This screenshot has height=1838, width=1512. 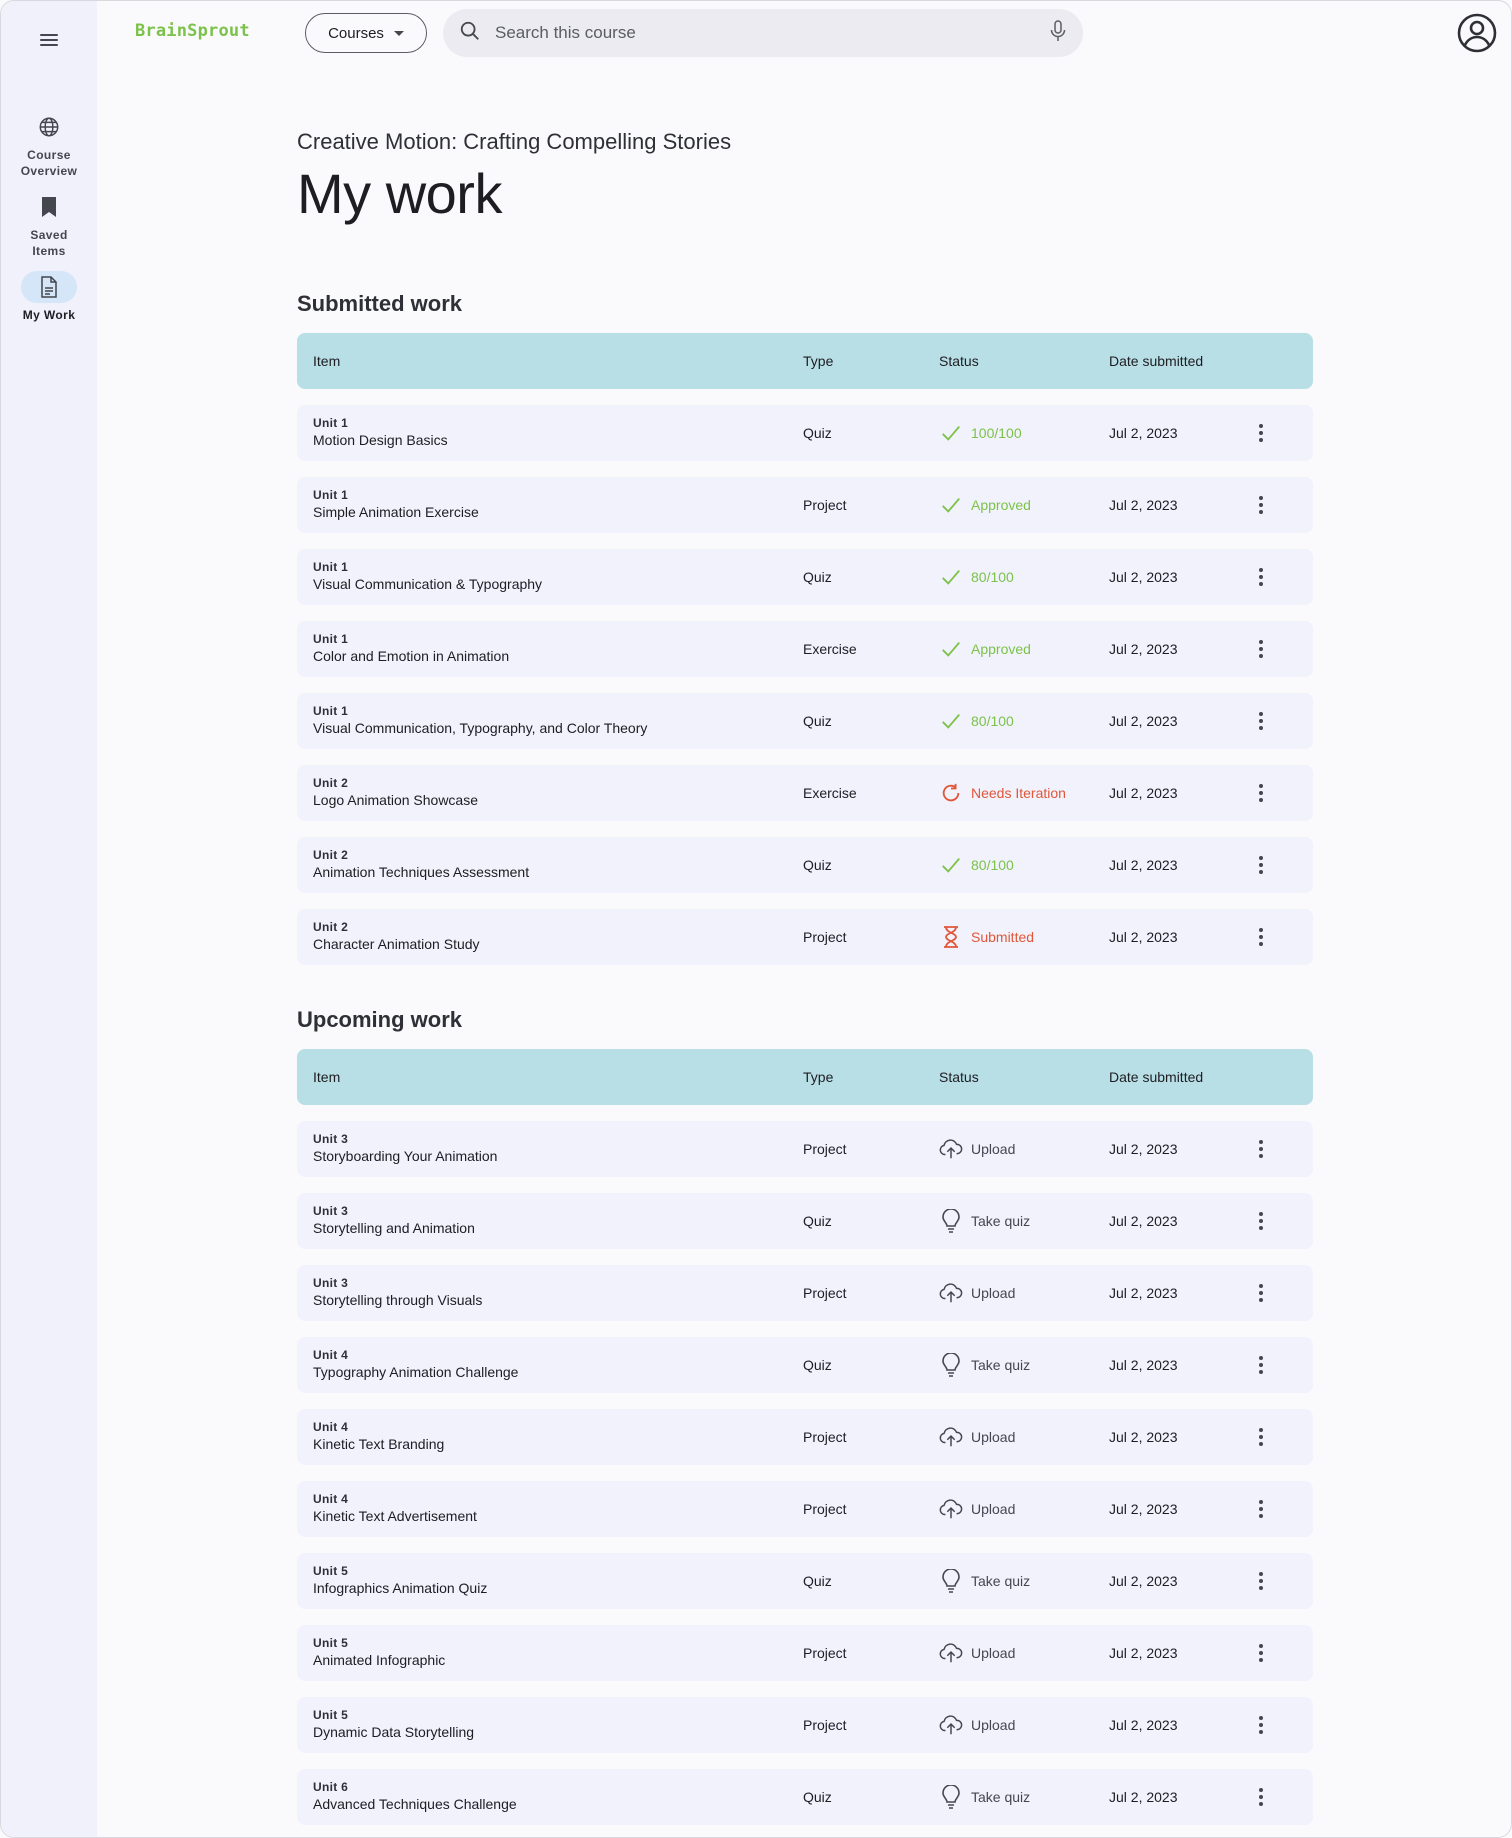 What do you see at coordinates (1477, 33) in the screenshot?
I see `account-avatar-icon` at bounding box center [1477, 33].